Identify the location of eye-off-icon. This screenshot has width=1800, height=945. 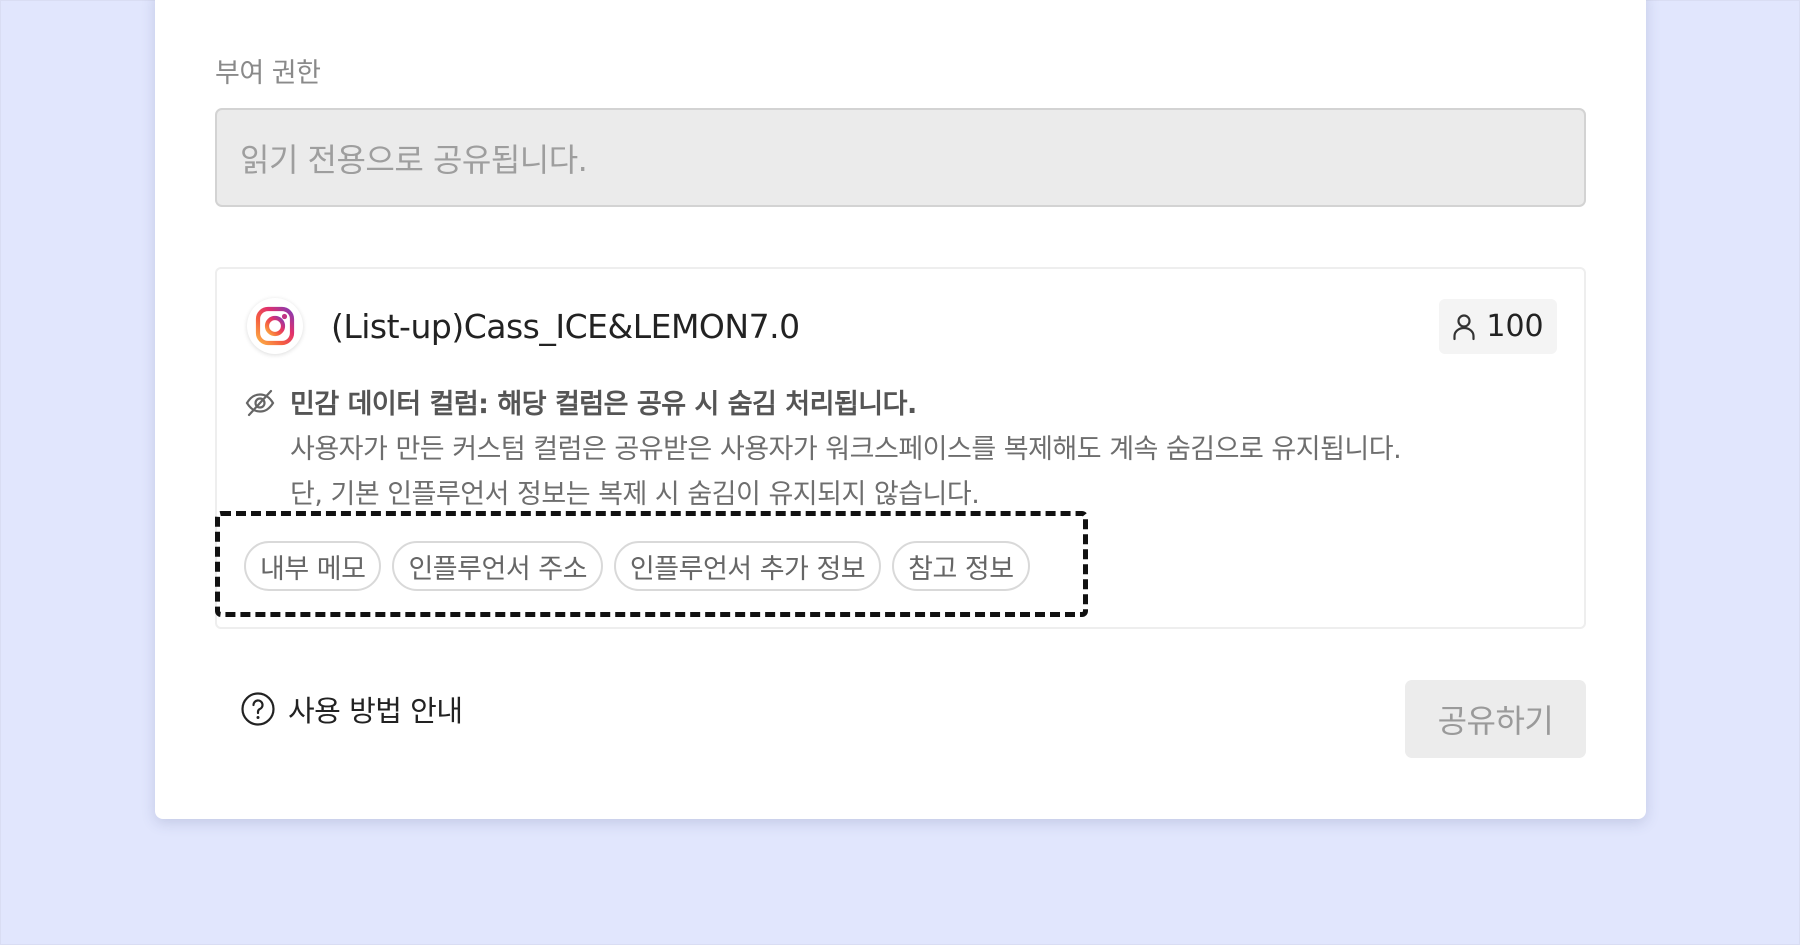
(260, 403).